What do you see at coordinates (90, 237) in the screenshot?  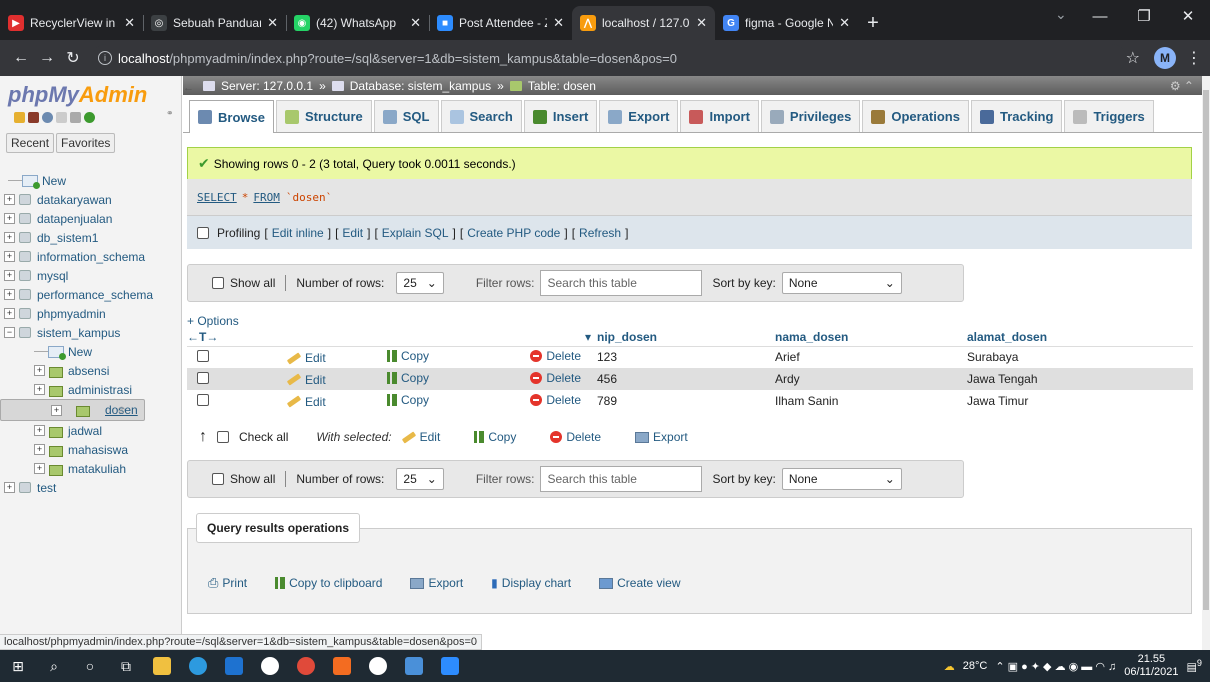 I see `tree-item: + db_sistem1` at bounding box center [90, 237].